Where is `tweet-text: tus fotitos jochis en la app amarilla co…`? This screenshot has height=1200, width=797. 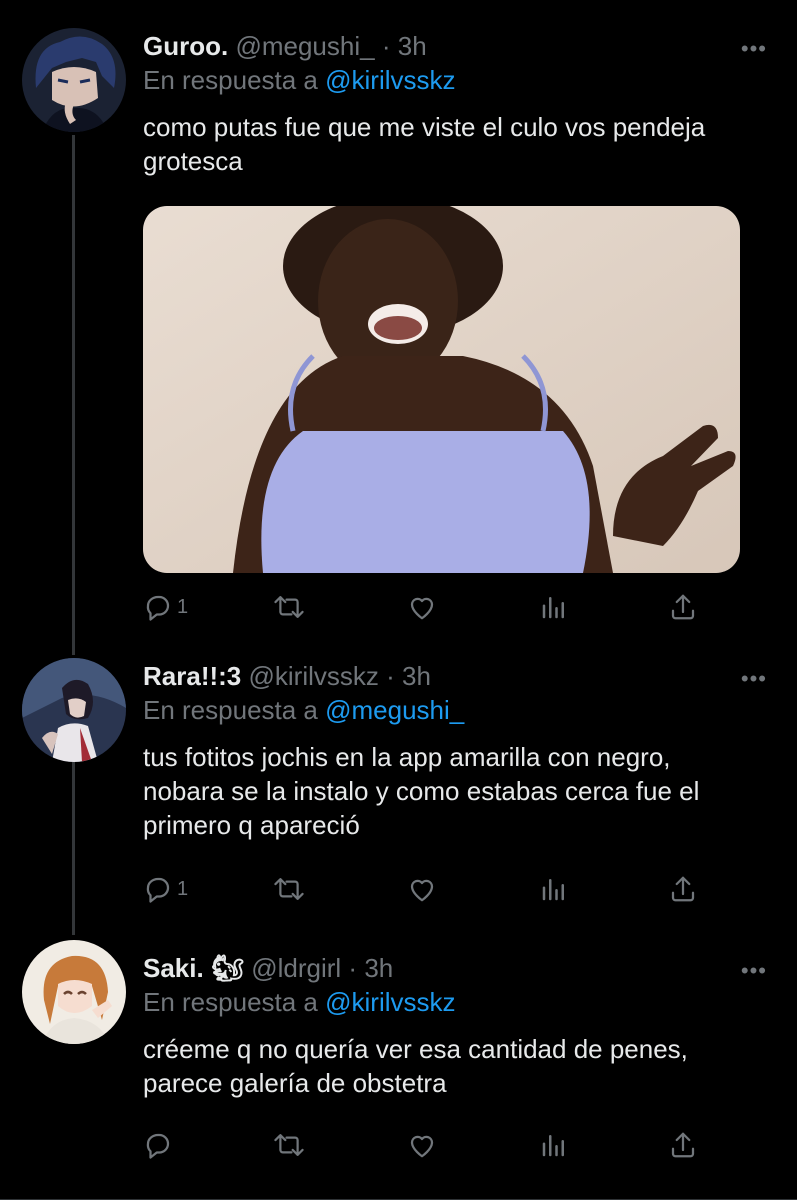 tweet-text: tus fotitos jochis en la app amarilla co… is located at coordinates (421, 791).